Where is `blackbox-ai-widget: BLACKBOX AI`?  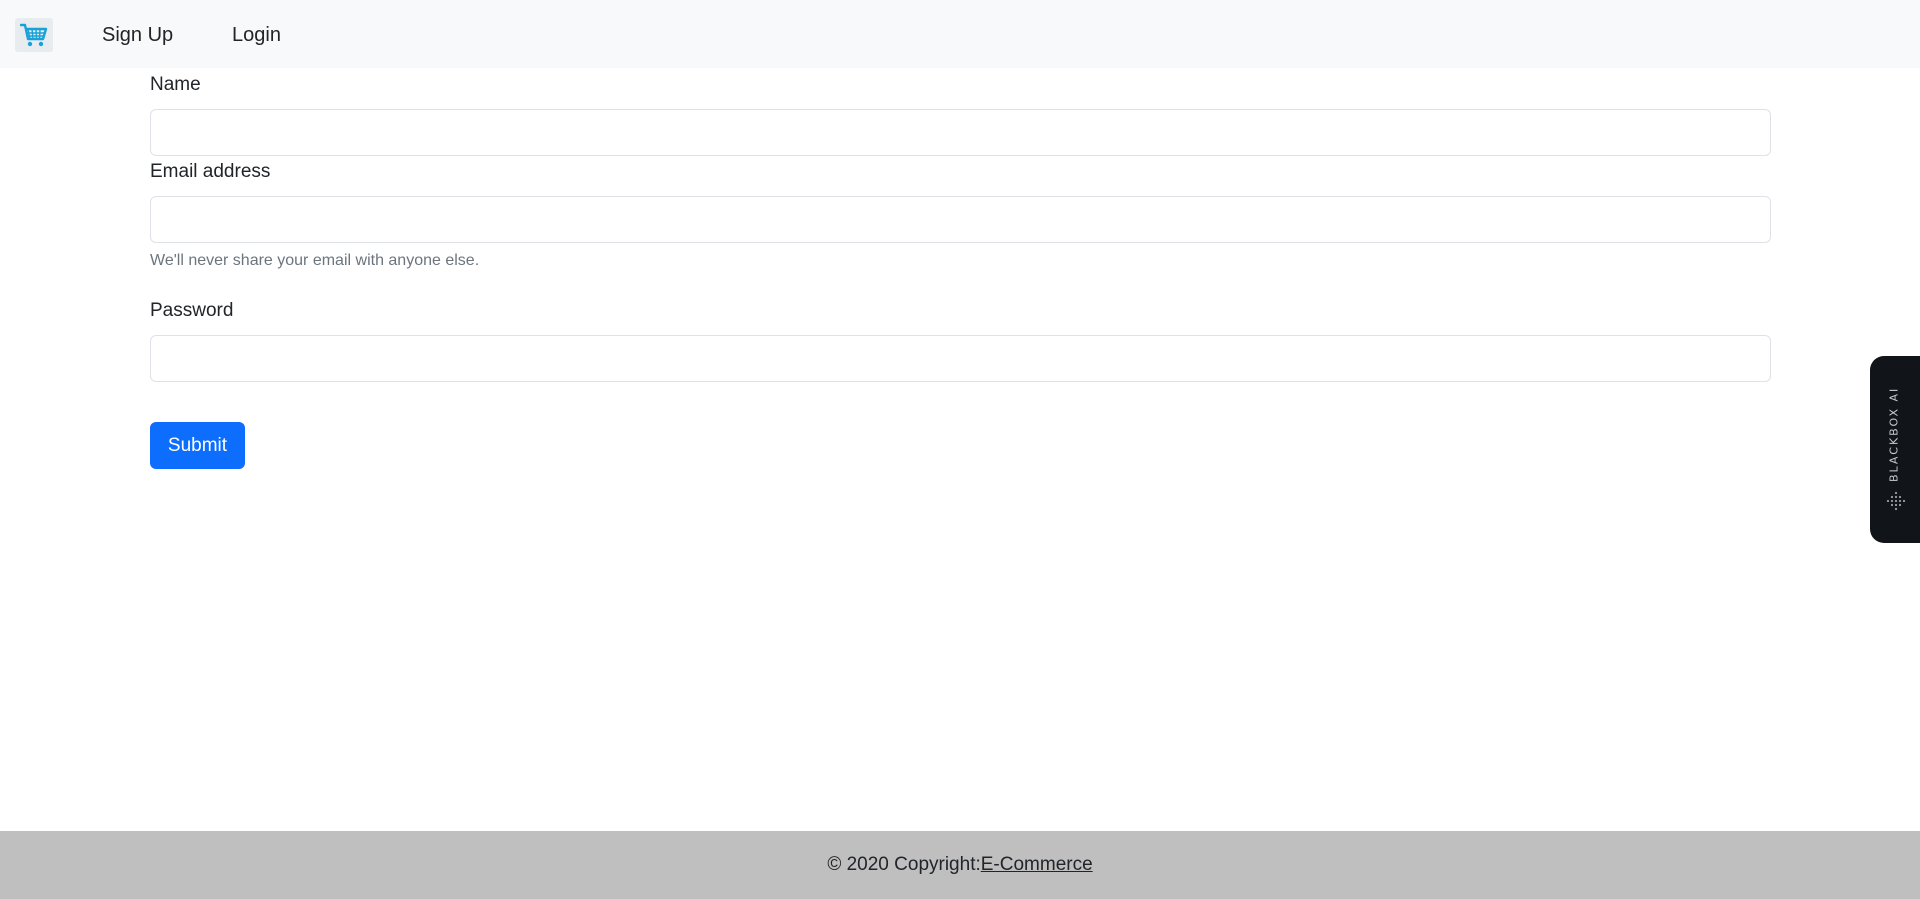 blackbox-ai-widget: BLACKBOX AI is located at coordinates (1895, 449).